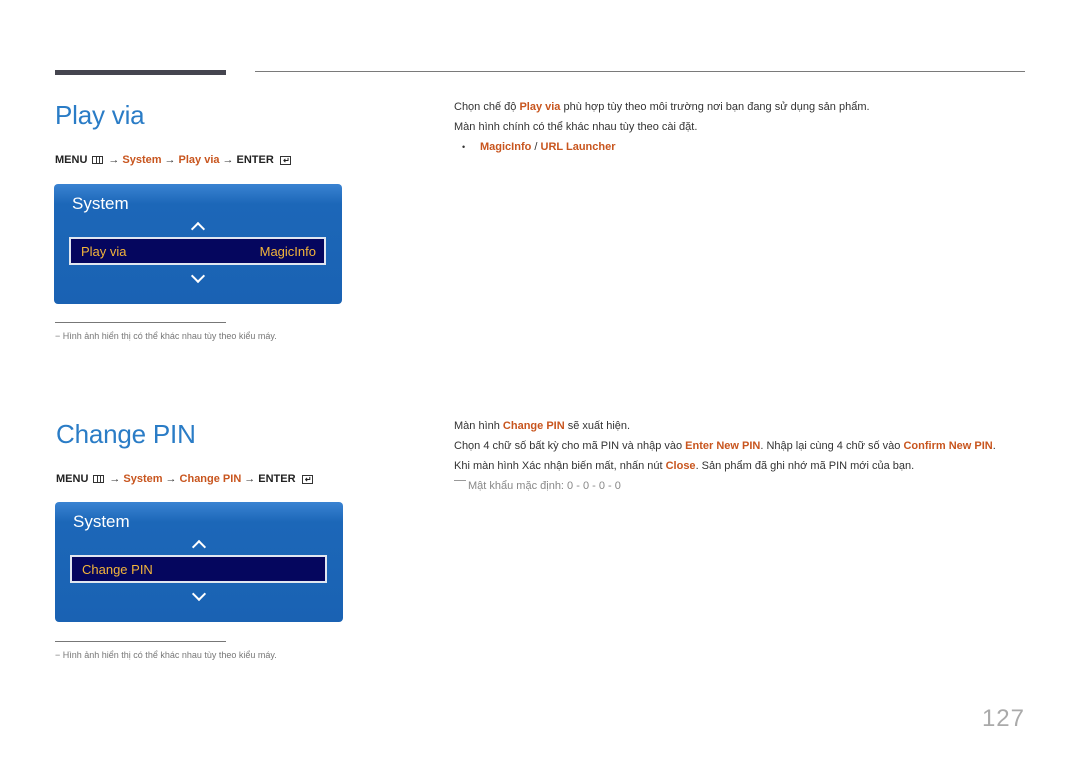 The height and width of the screenshot is (763, 1080). Describe the element at coordinates (544, 486) in the screenshot. I see `default-pin-text: Mật khẩu mặc định: 0 - 0 - 0 - 0` at that location.